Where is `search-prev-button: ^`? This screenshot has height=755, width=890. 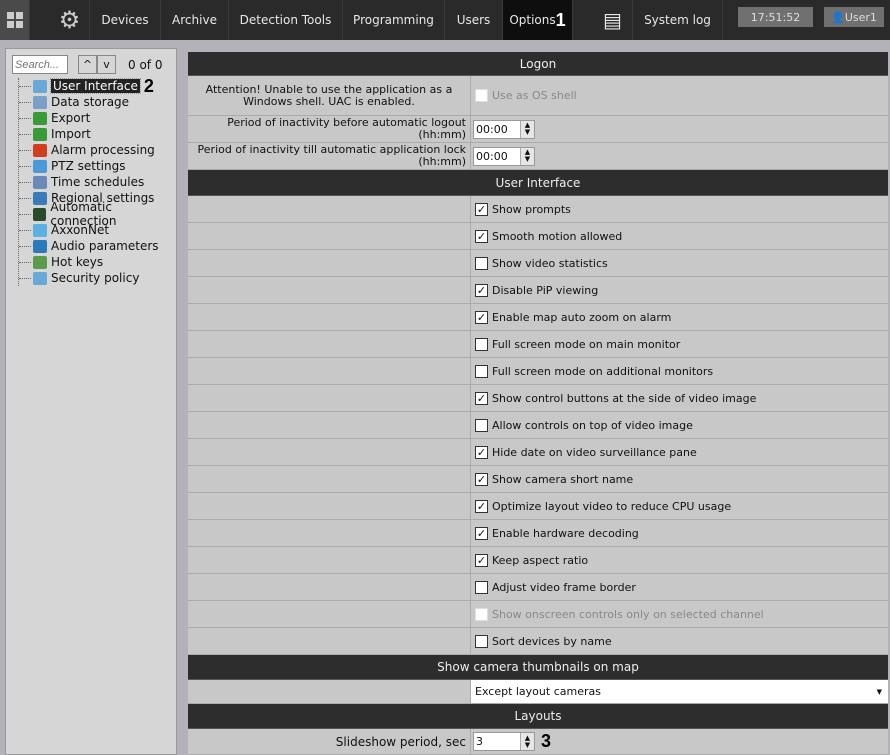
search-prev-button: ^ is located at coordinates (87, 64).